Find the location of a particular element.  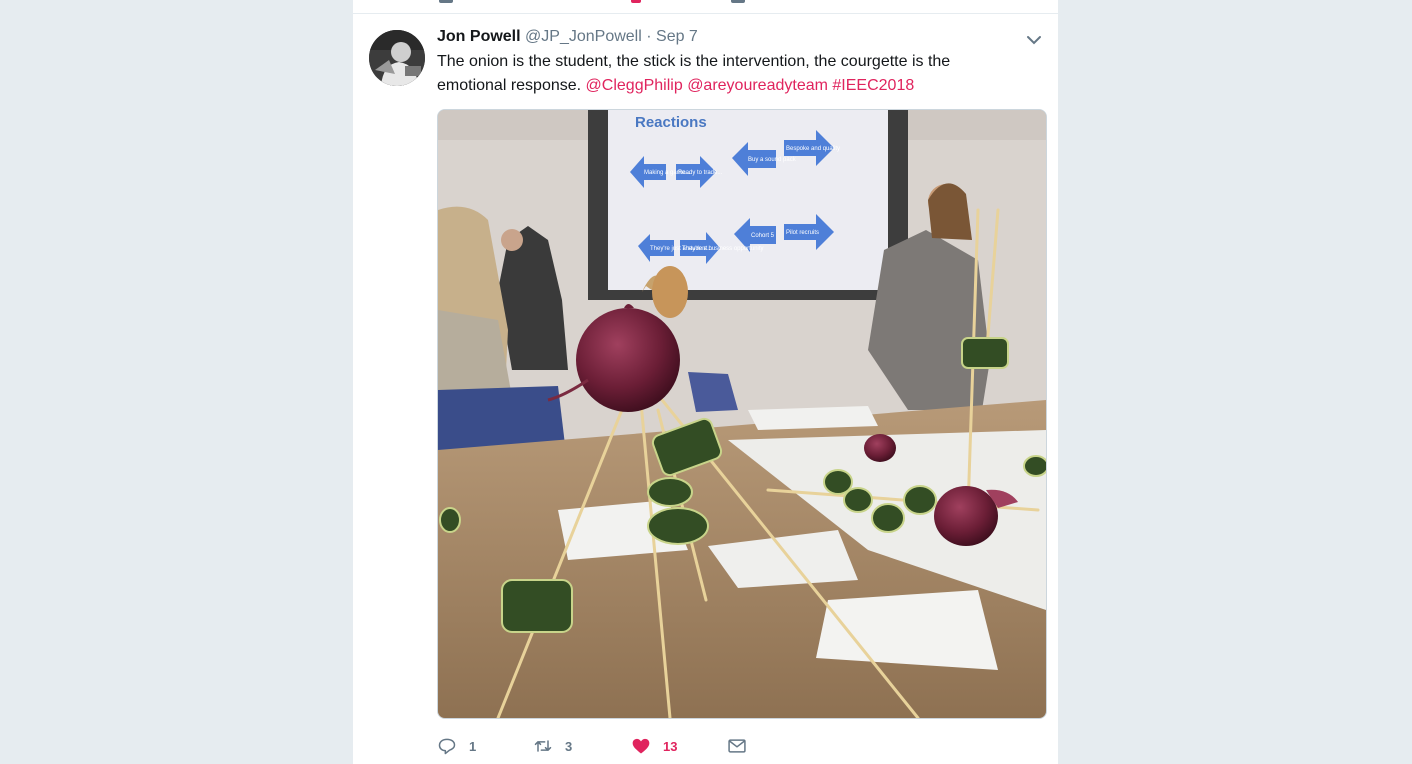

retweet-icon is located at coordinates (543, 746).